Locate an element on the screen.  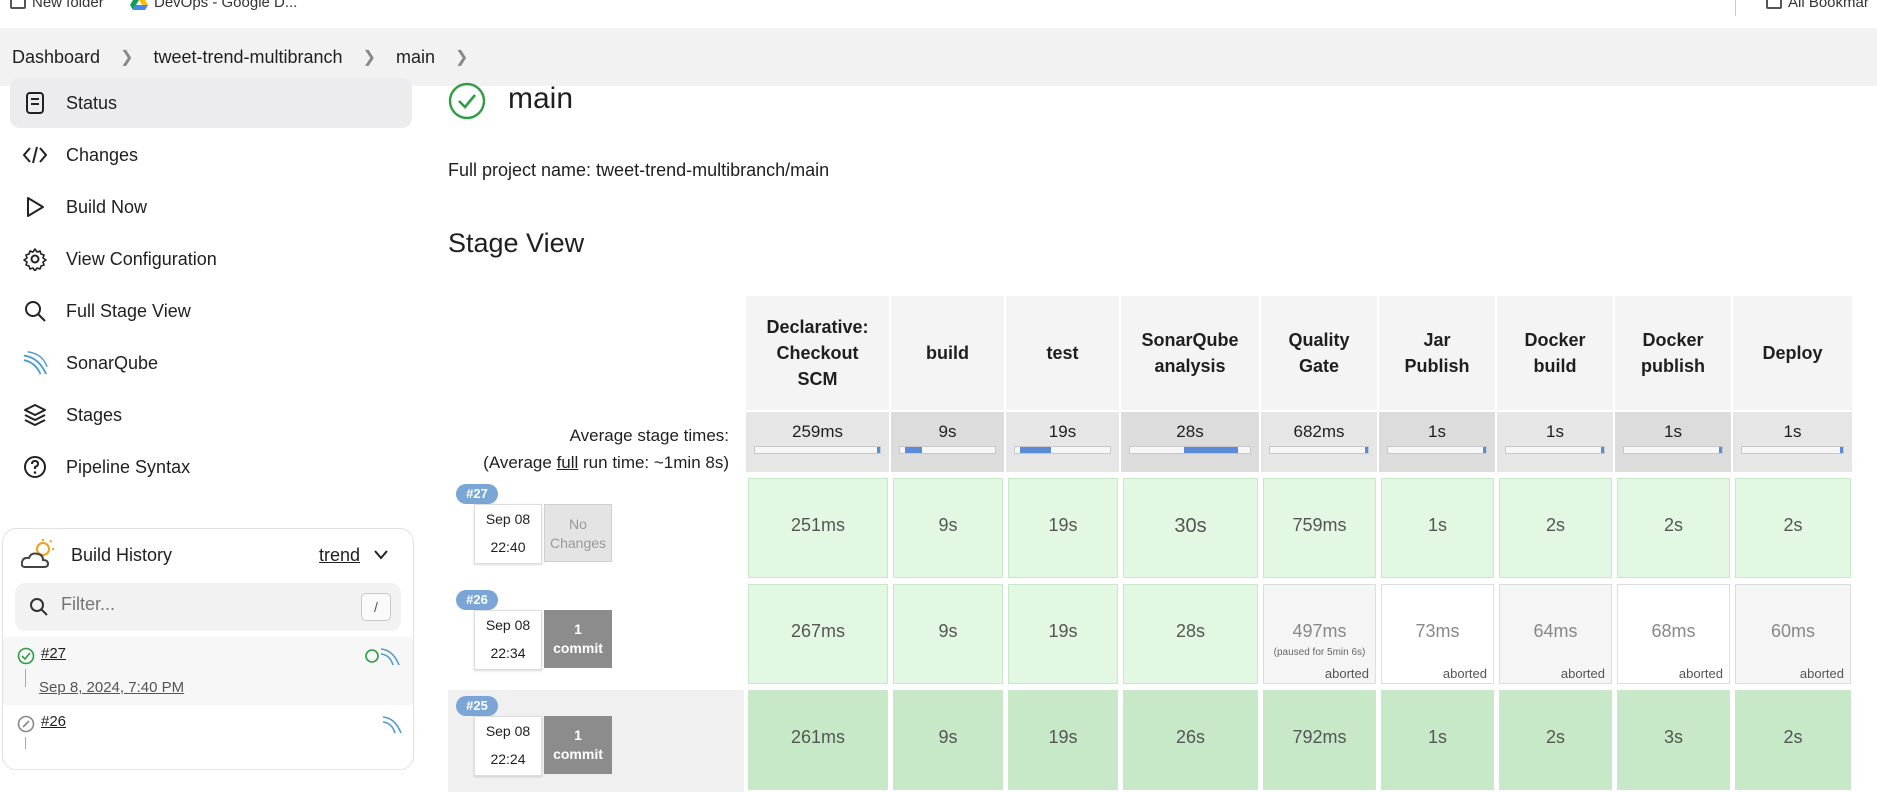
sidebar-item-view-configuration: View Configuration is located at coordinates (211, 259).